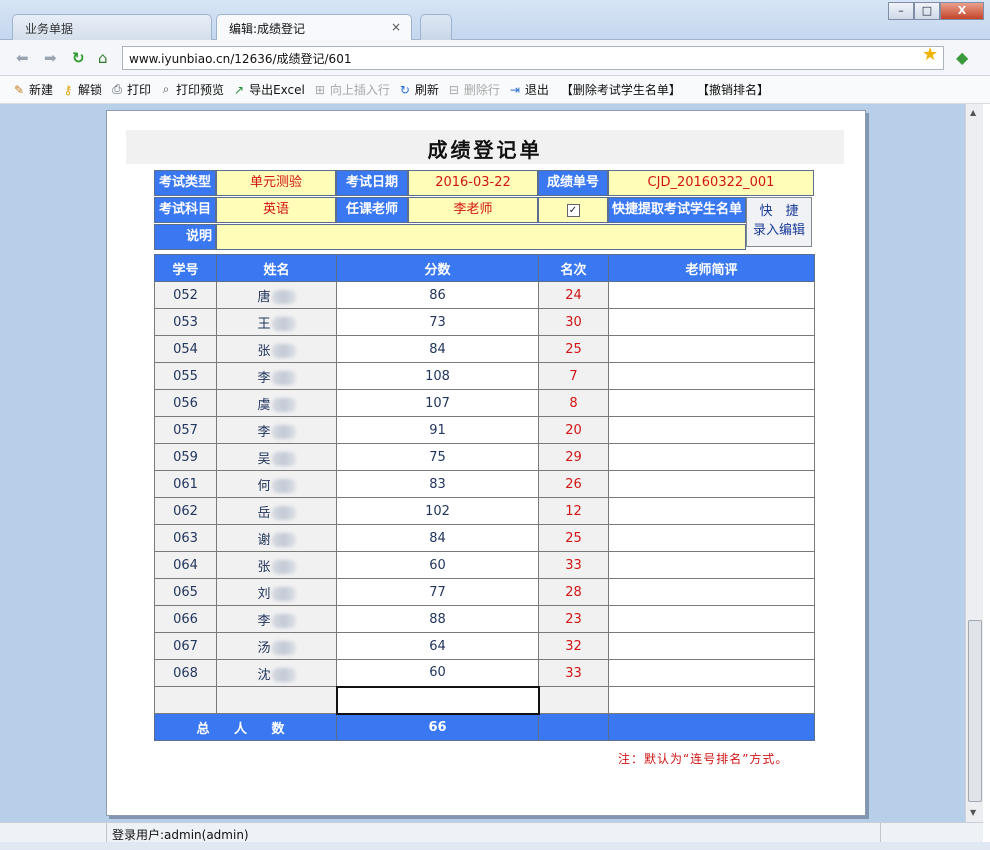  What do you see at coordinates (473, 89) in the screenshot?
I see `delete-row-button: ⊟ 删除行` at bounding box center [473, 89].